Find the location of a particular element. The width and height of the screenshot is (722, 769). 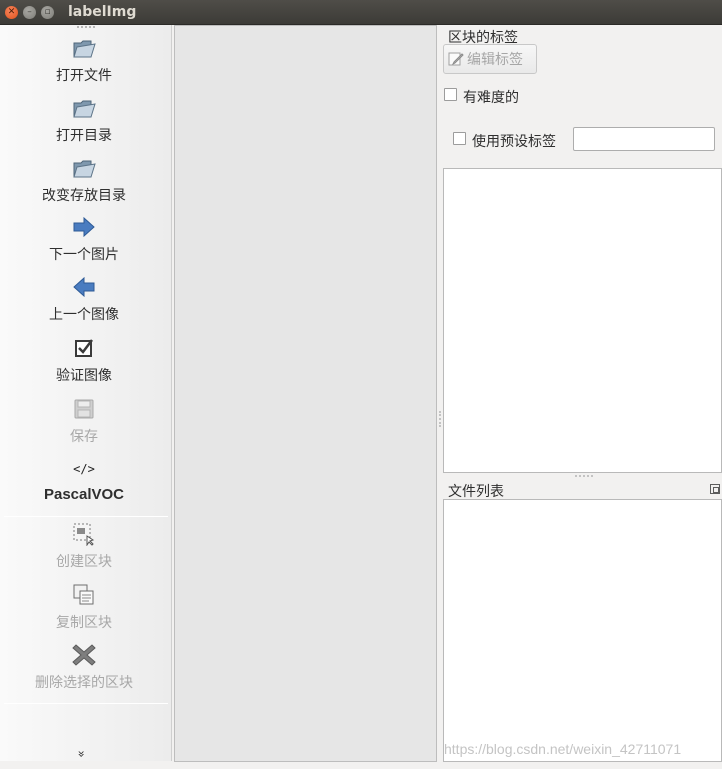

title-bar: ✕ – ▫ labelImg is located at coordinates (361, 12).